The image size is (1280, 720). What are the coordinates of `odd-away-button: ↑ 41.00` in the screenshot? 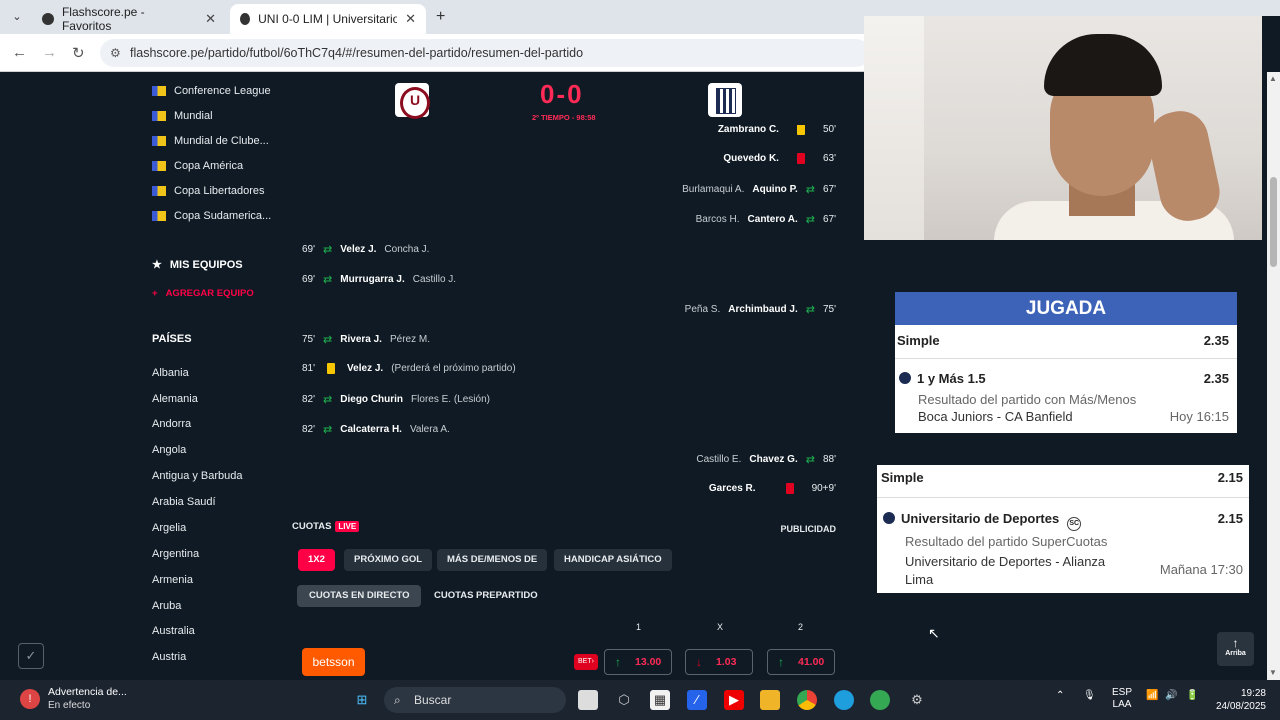 It's located at (801, 662).